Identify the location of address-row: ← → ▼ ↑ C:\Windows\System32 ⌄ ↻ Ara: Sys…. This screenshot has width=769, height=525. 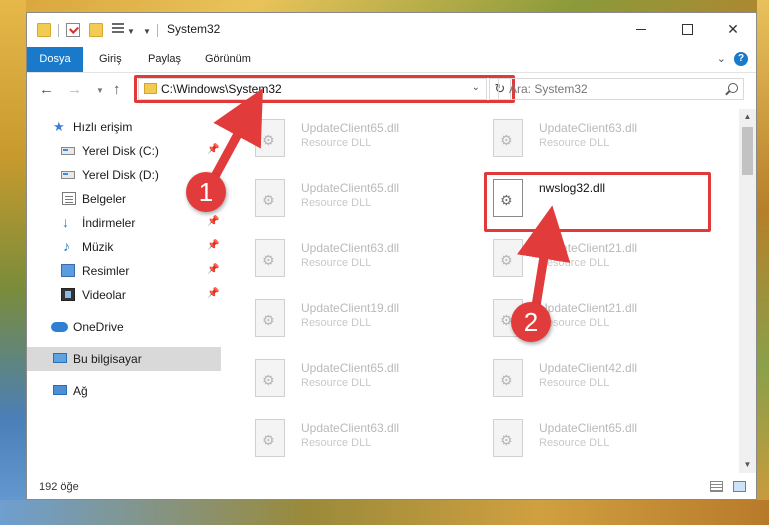
(391, 90).